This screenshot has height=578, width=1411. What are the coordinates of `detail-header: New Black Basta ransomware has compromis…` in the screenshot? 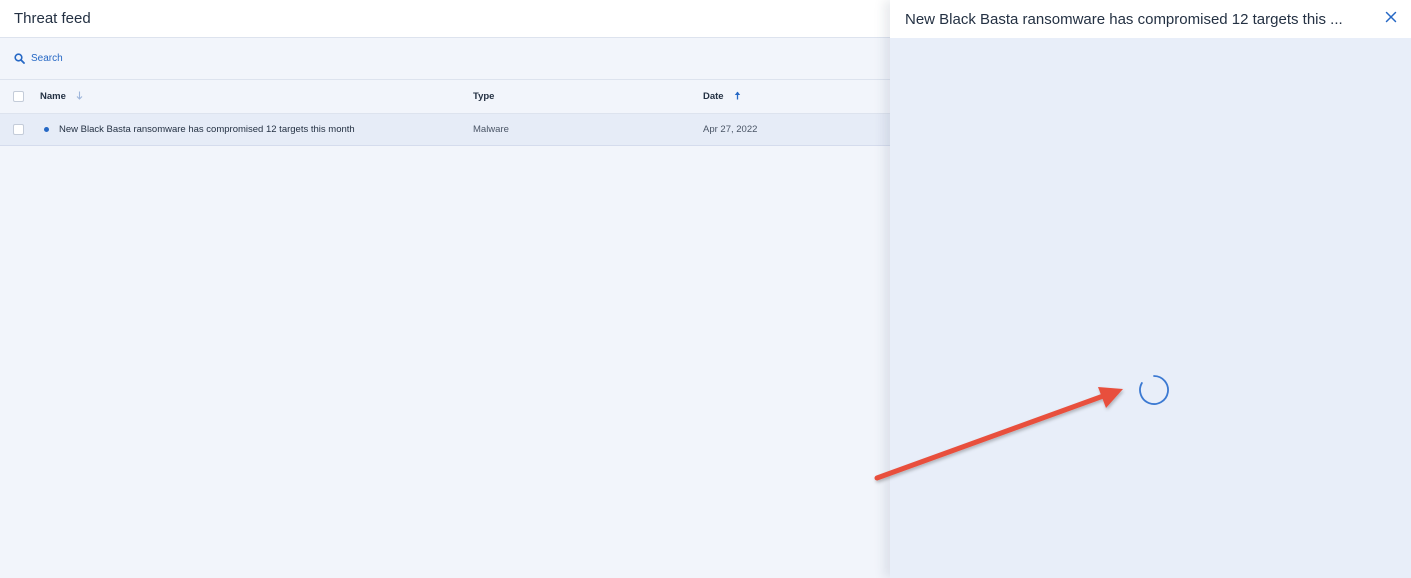 It's located at (1150, 19).